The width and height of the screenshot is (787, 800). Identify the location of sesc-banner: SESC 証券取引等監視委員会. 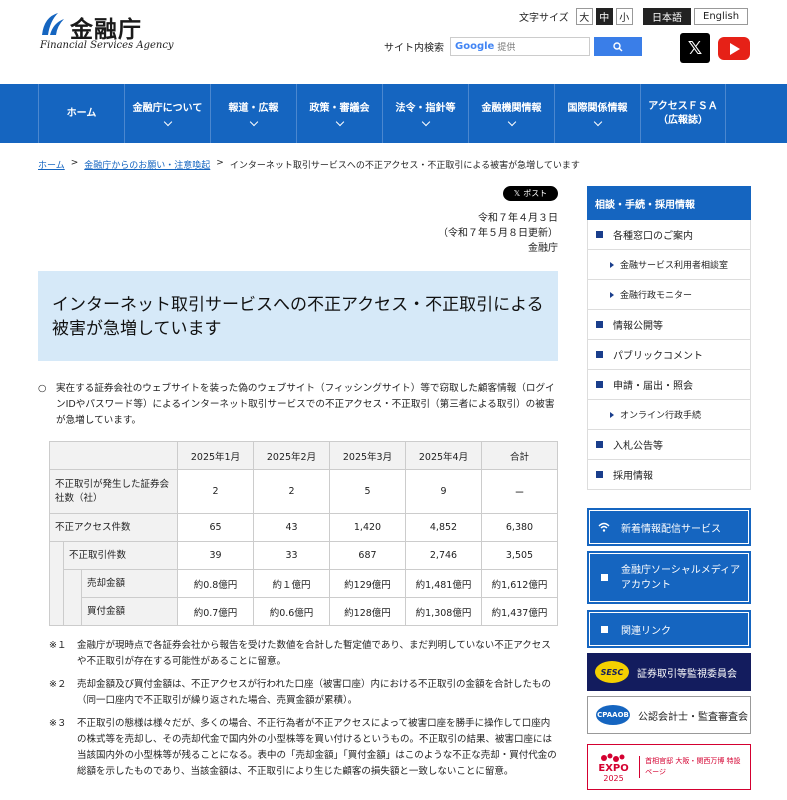
(669, 672).